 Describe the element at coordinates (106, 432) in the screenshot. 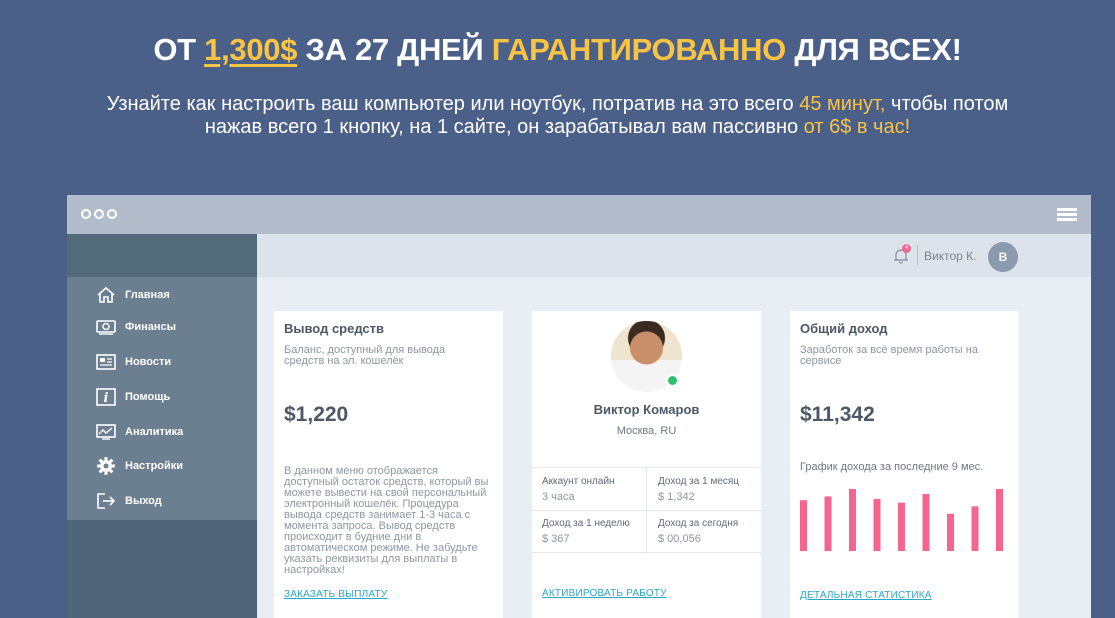

I see `analytics-icon` at that location.